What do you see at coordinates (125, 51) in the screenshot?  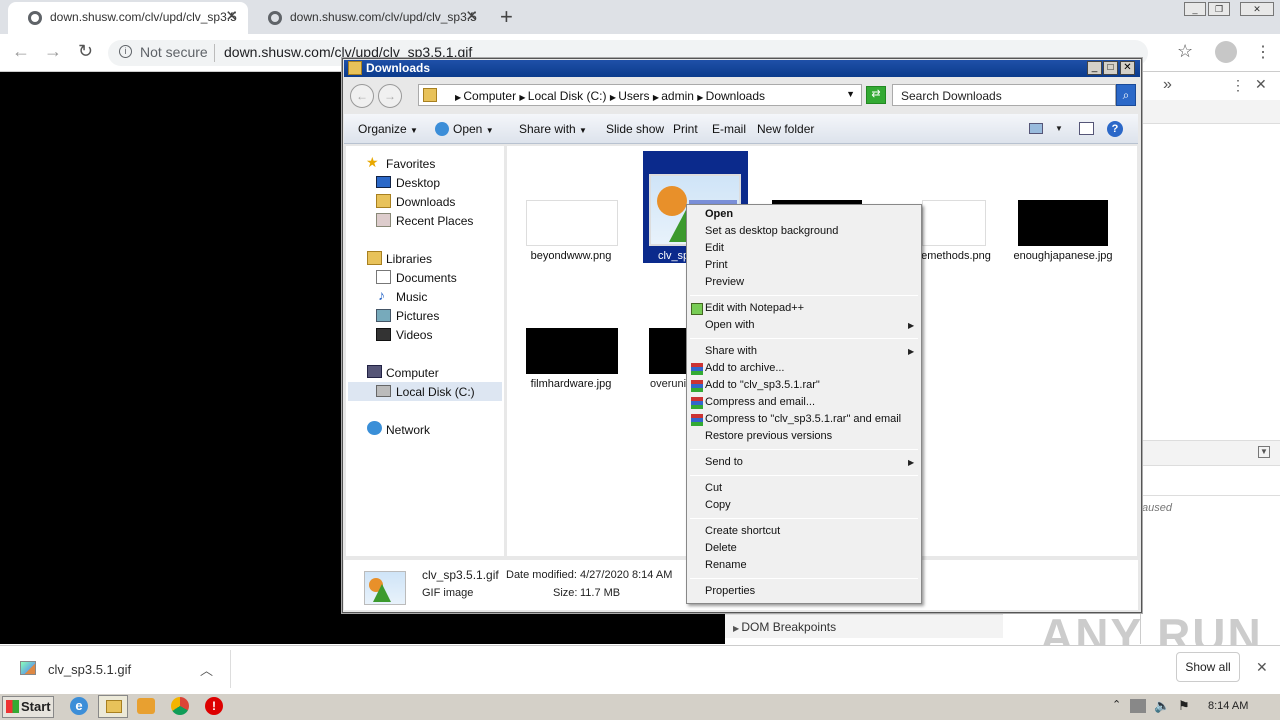 I see `info-icon: i` at bounding box center [125, 51].